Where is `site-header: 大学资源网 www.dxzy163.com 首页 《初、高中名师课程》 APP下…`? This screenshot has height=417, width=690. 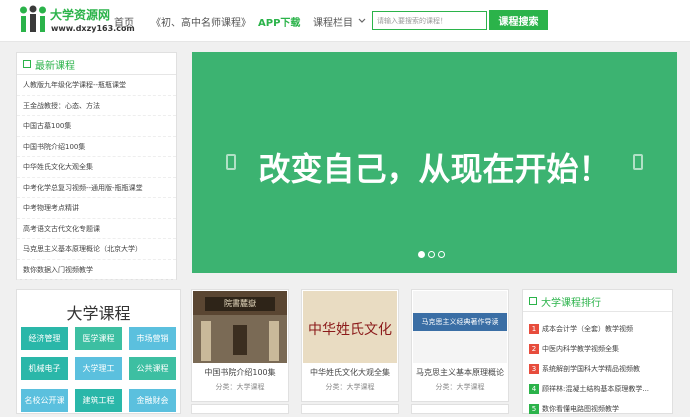
site-header: 大学资源网 www.dxzy163.com 首页 《初、高中名师课程》 APP下… is located at coordinates (345, 21).